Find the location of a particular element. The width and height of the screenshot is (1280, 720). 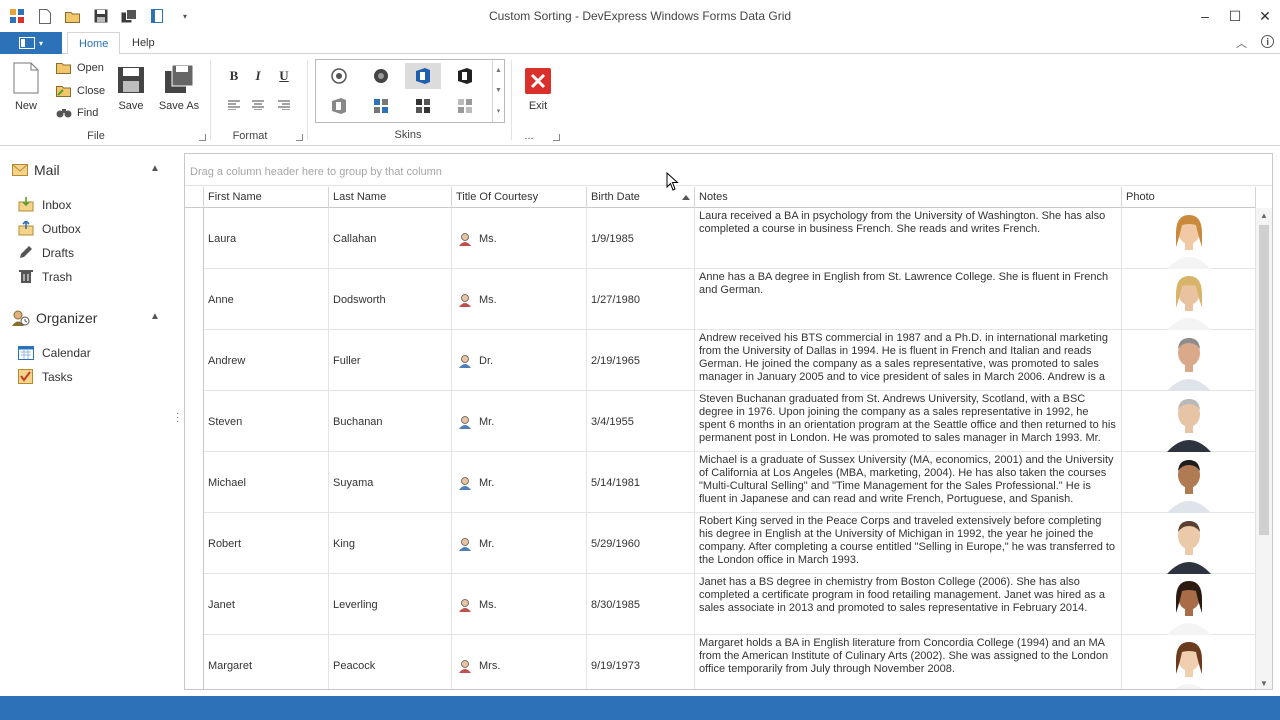

nav-group-organizer: Organizer is located at coordinates (54, 318).